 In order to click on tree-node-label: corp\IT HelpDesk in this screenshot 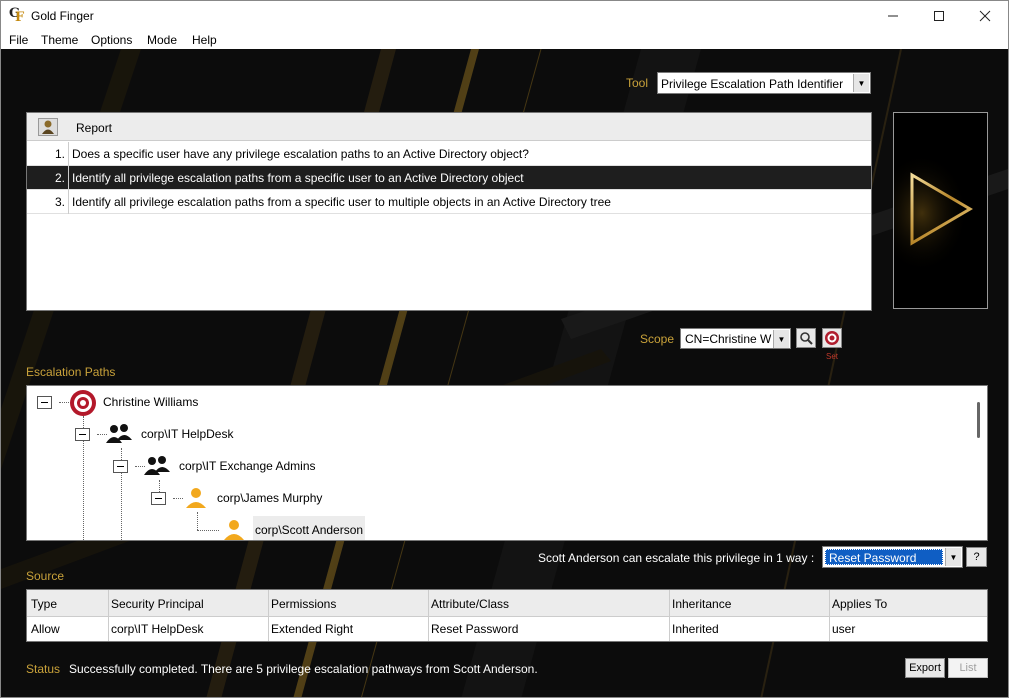, I will do `click(187, 434)`.